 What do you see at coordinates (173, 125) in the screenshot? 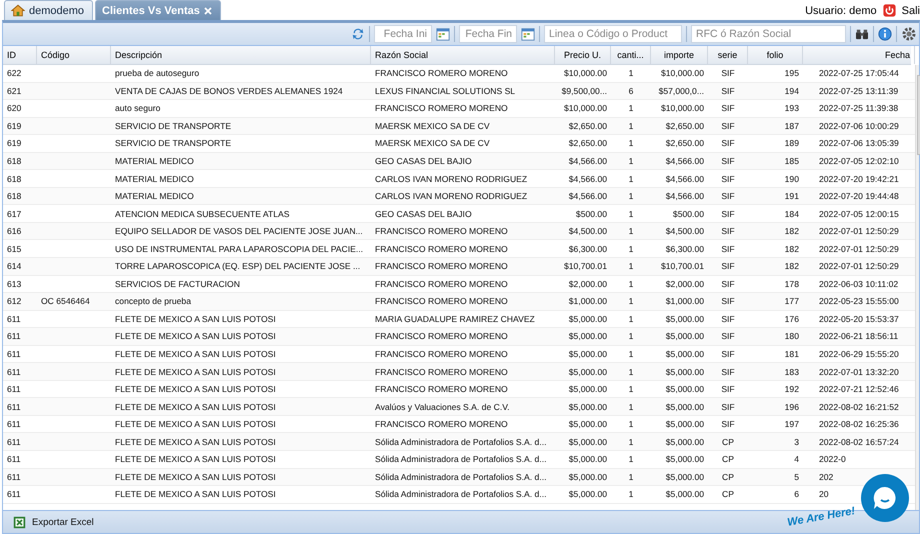
I see `description-cell: SERVICIO DE TRANSPORTE` at bounding box center [173, 125].